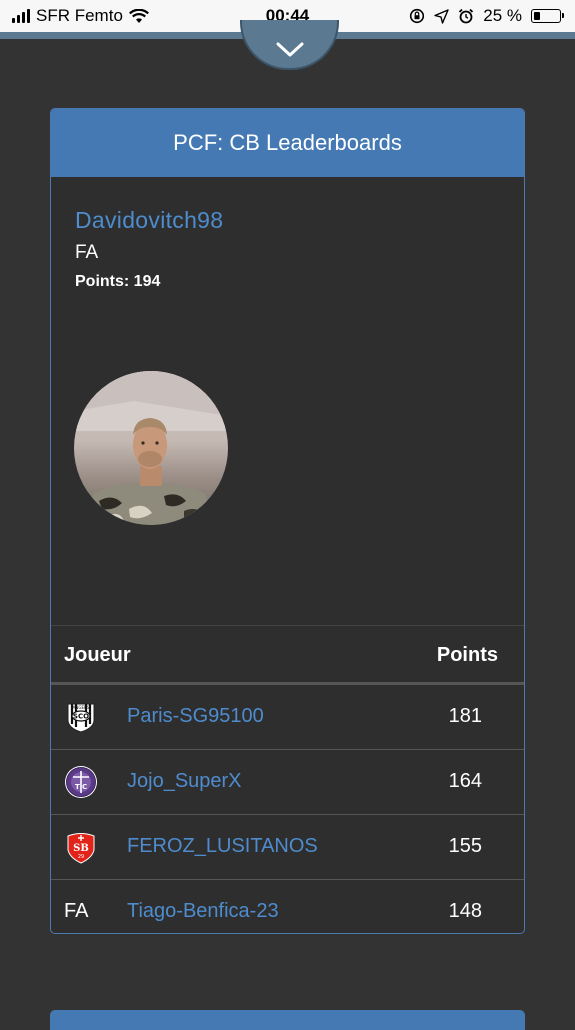 The height and width of the screenshot is (1030, 575). What do you see at coordinates (465, 781) in the screenshot?
I see `player-points: 164` at bounding box center [465, 781].